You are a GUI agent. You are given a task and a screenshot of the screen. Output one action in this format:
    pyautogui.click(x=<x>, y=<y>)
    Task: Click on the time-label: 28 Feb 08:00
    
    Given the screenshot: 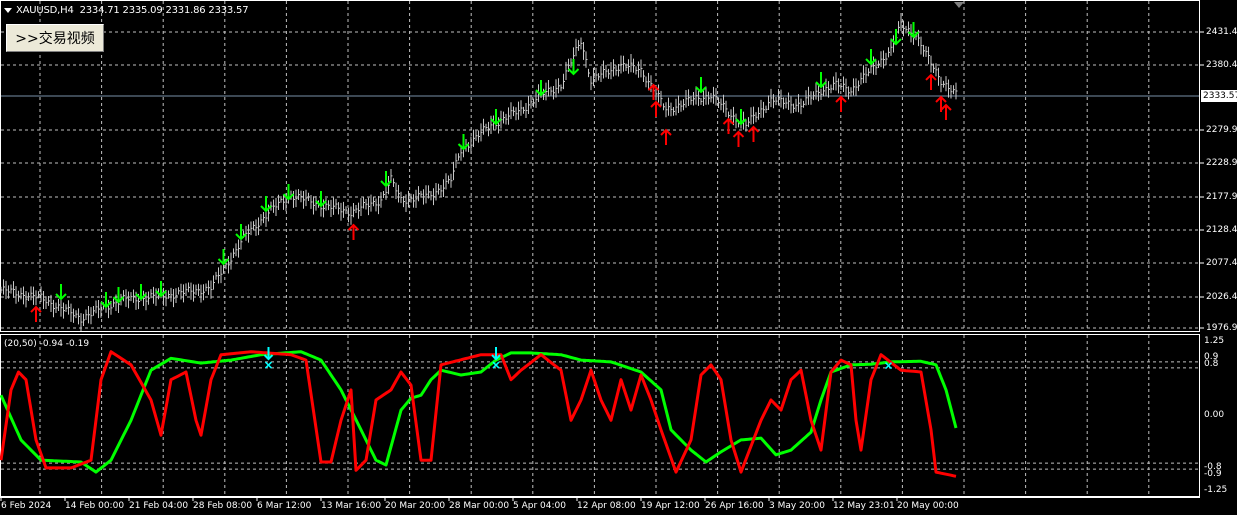 What is the action you would take?
    pyautogui.click(x=223, y=506)
    